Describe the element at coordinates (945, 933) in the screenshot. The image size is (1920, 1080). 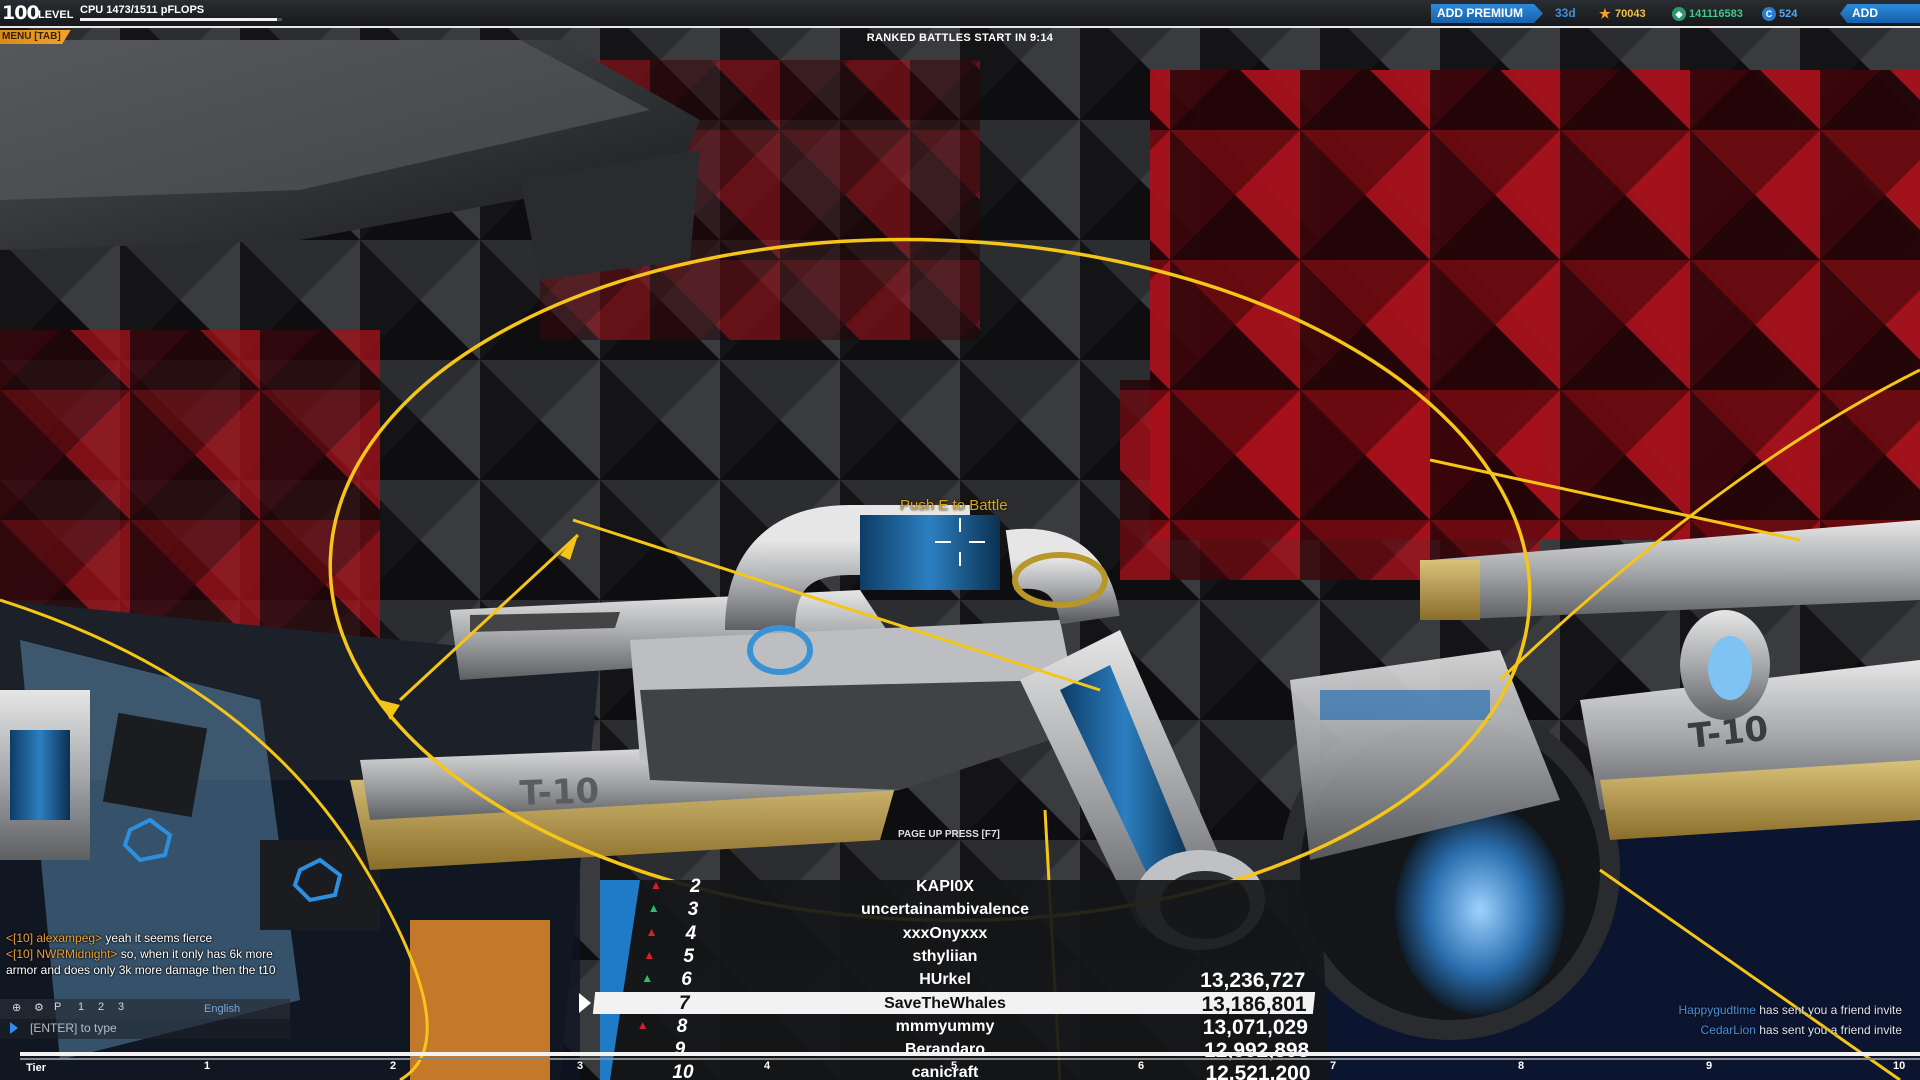
I see `leaderboard-player-name: xxxOnyxxx` at that location.